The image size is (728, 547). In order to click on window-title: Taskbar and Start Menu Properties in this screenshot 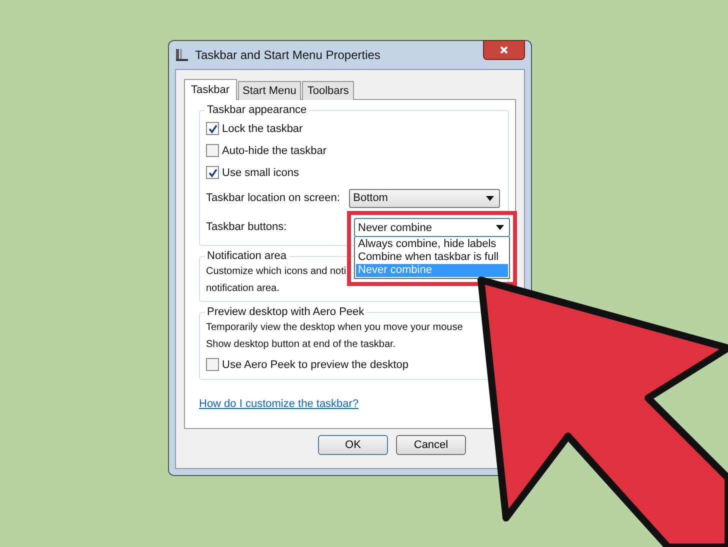, I will do `click(288, 55)`.